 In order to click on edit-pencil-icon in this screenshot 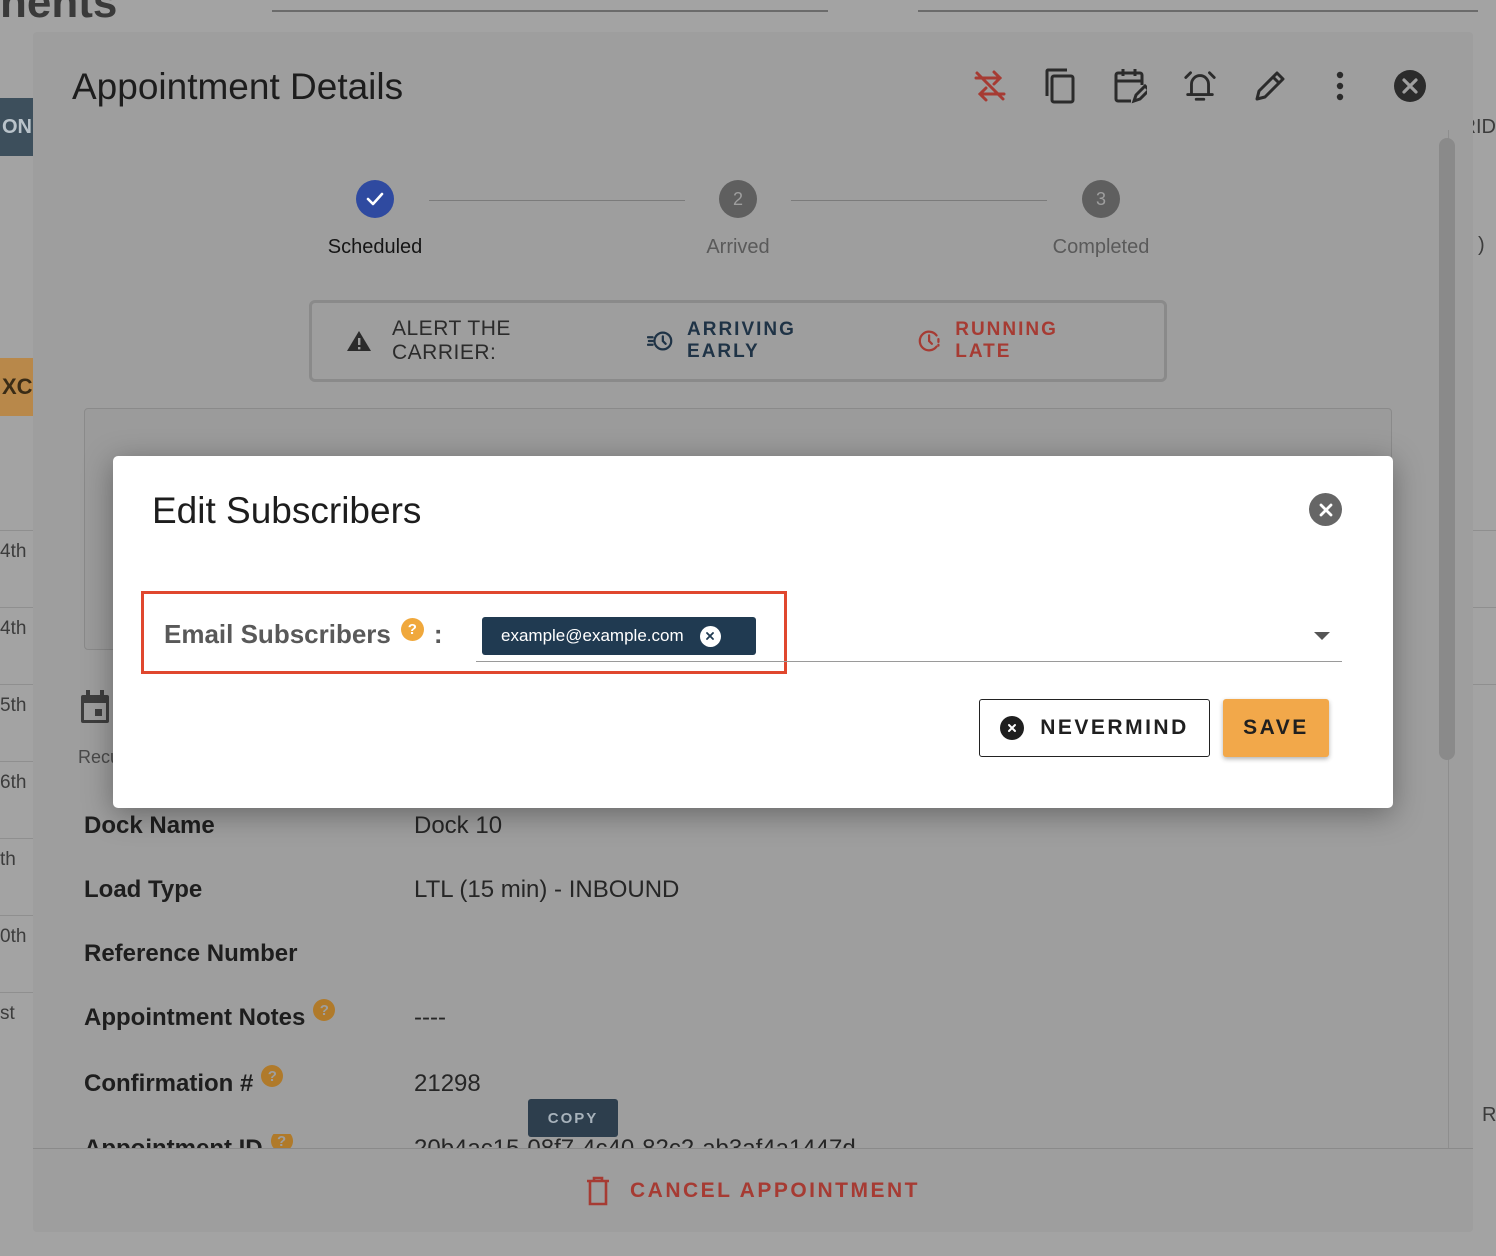, I will do `click(1270, 86)`.